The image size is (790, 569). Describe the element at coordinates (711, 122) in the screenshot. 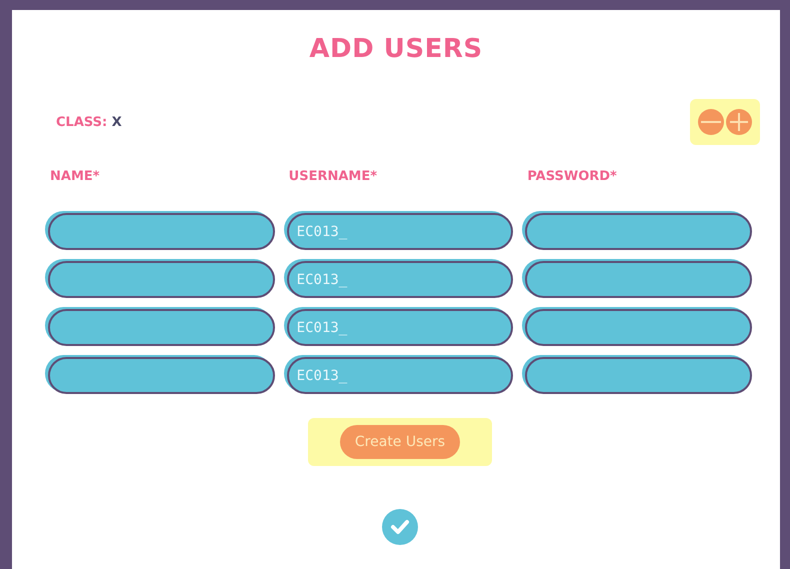

I see `minus-icon` at that location.